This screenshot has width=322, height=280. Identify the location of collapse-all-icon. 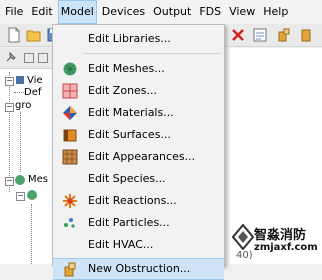
(29, 58).